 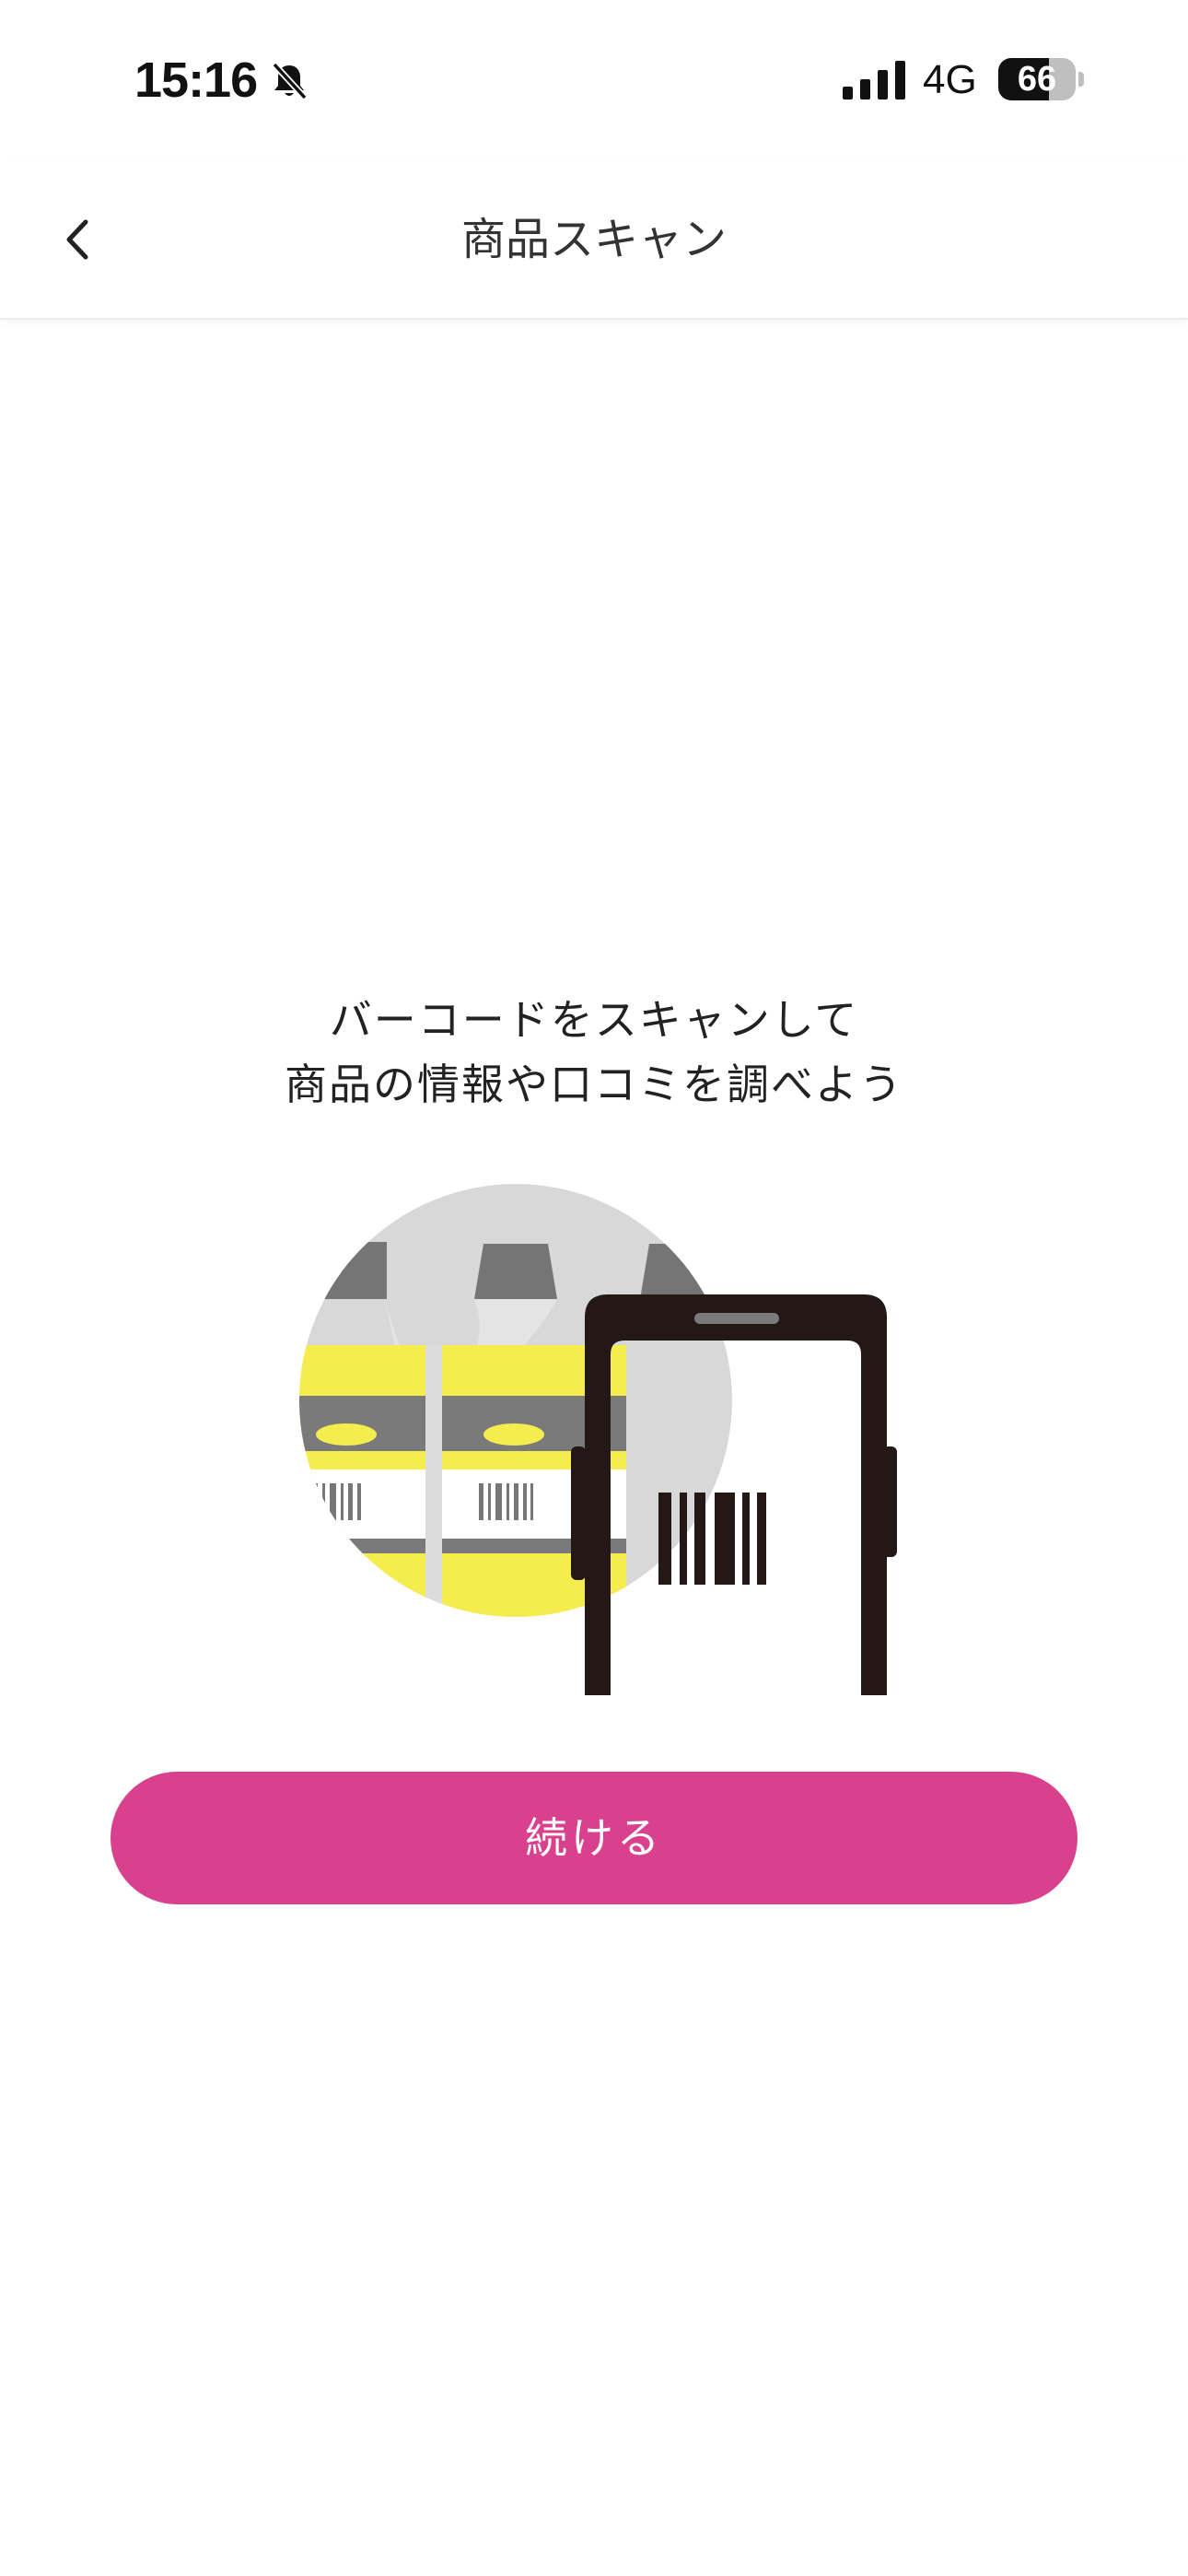 I want to click on instruction-line-2: 商品の情報や口コミを調べよう, so click(x=594, y=1084).